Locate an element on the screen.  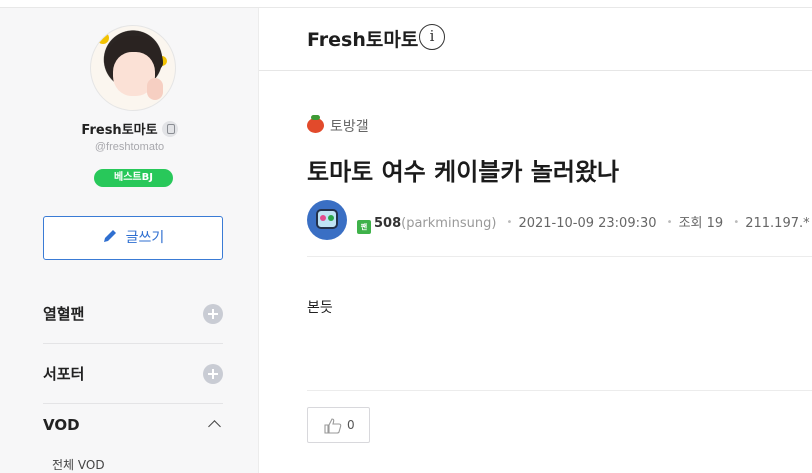
like-button: 0 is located at coordinates (338, 425).